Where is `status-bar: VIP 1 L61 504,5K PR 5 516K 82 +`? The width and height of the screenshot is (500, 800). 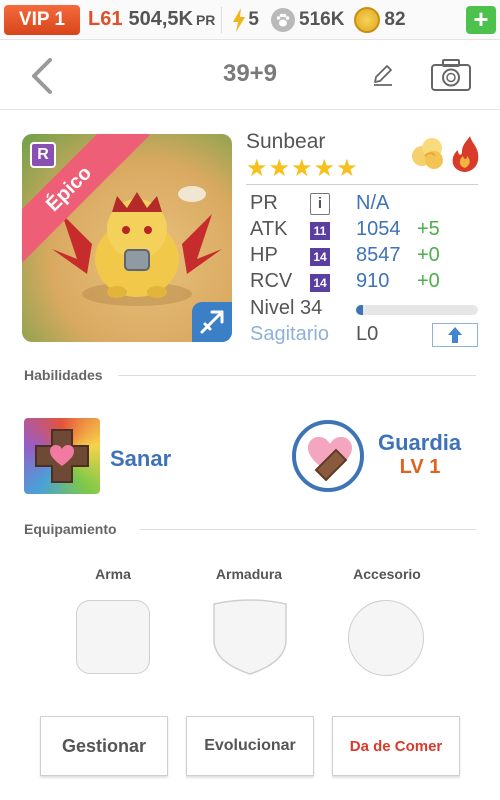
status-bar: VIP 1 L61 504,5K PR 5 516K 82 + is located at coordinates (250, 20).